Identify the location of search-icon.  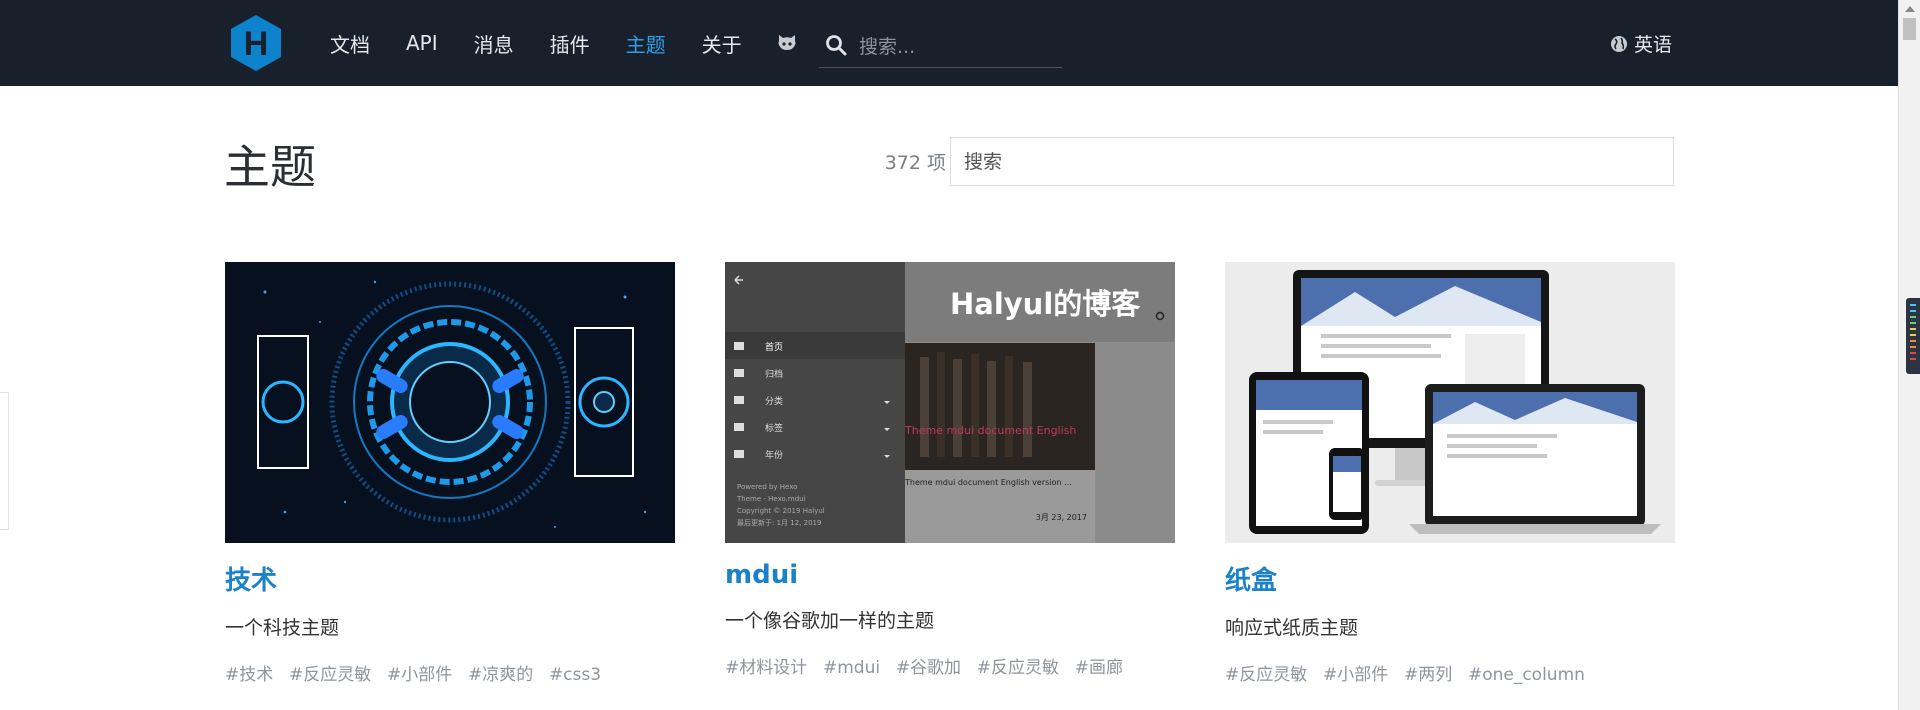
(836, 45).